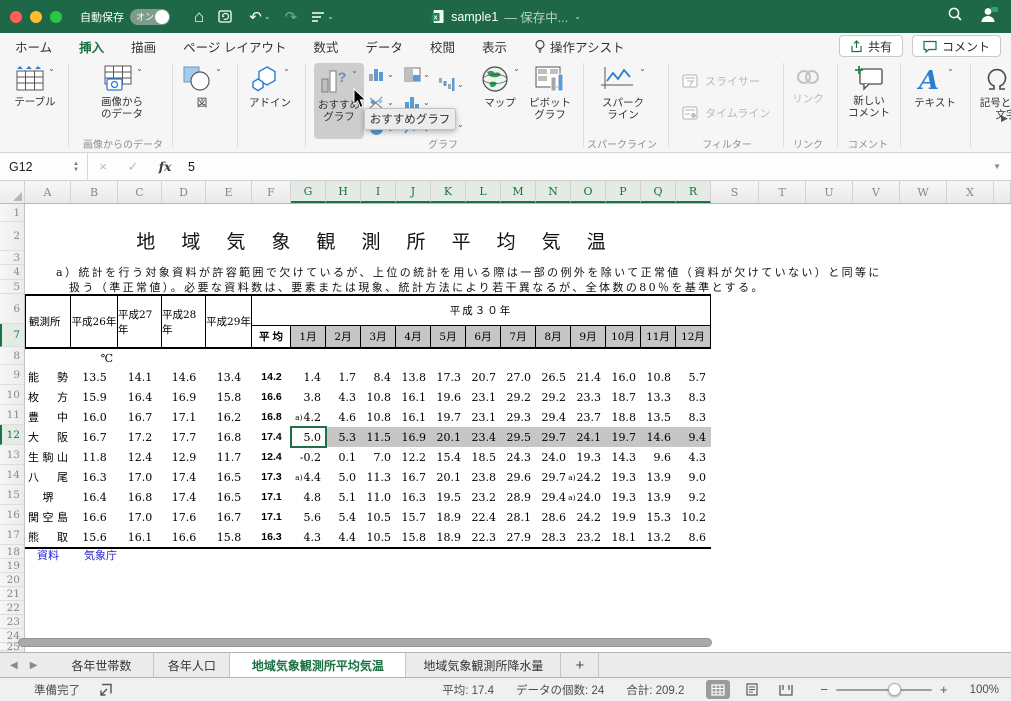 Image resolution: width=1011 pixels, height=701 pixels. I want to click on cell-month: 18.9, so click(448, 537).